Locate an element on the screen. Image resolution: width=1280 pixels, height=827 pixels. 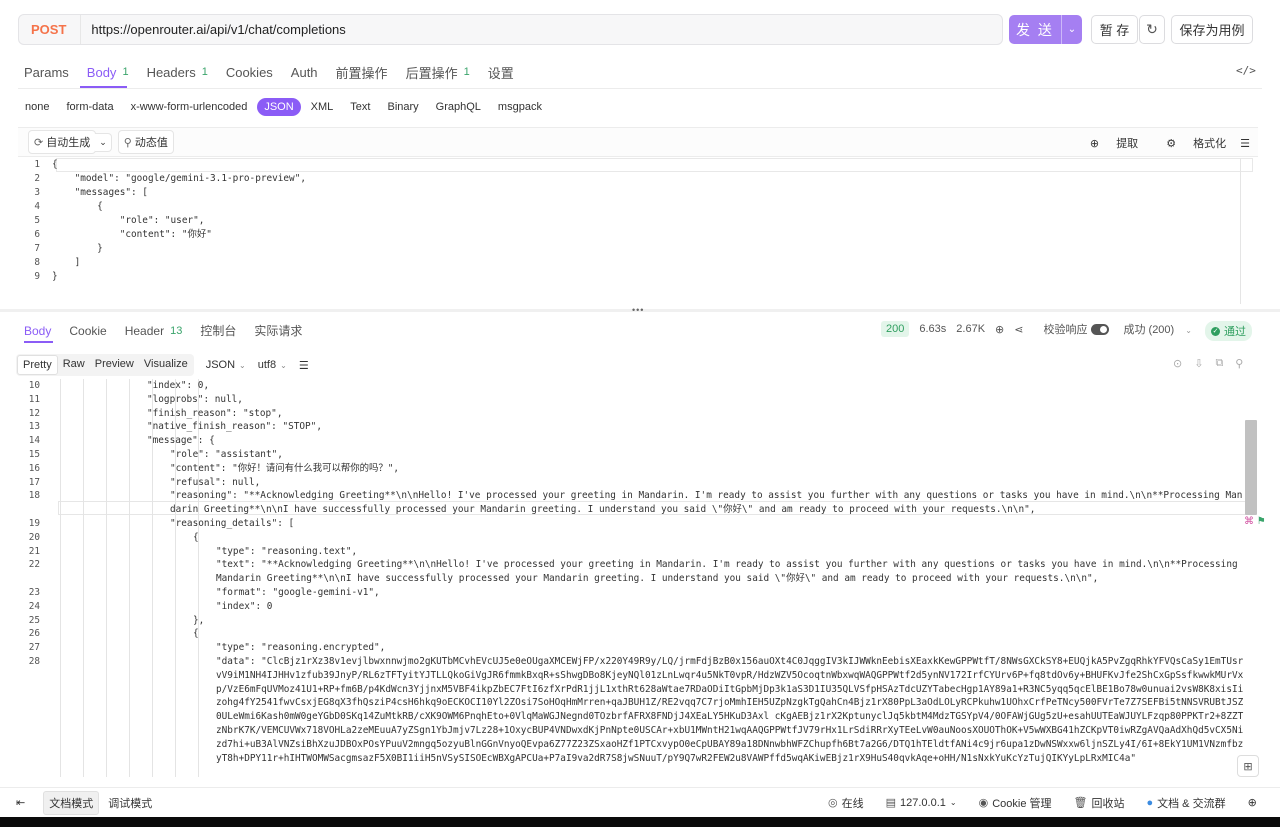
debug-mode-tab: 调试模式 is located at coordinates (130, 803).